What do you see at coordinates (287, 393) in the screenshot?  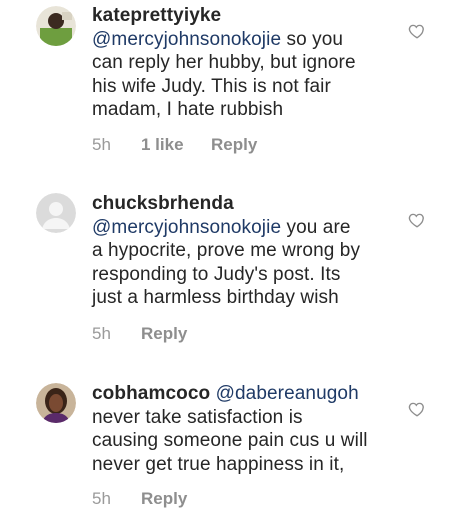 I see `mention-link: @dabereanugoh` at bounding box center [287, 393].